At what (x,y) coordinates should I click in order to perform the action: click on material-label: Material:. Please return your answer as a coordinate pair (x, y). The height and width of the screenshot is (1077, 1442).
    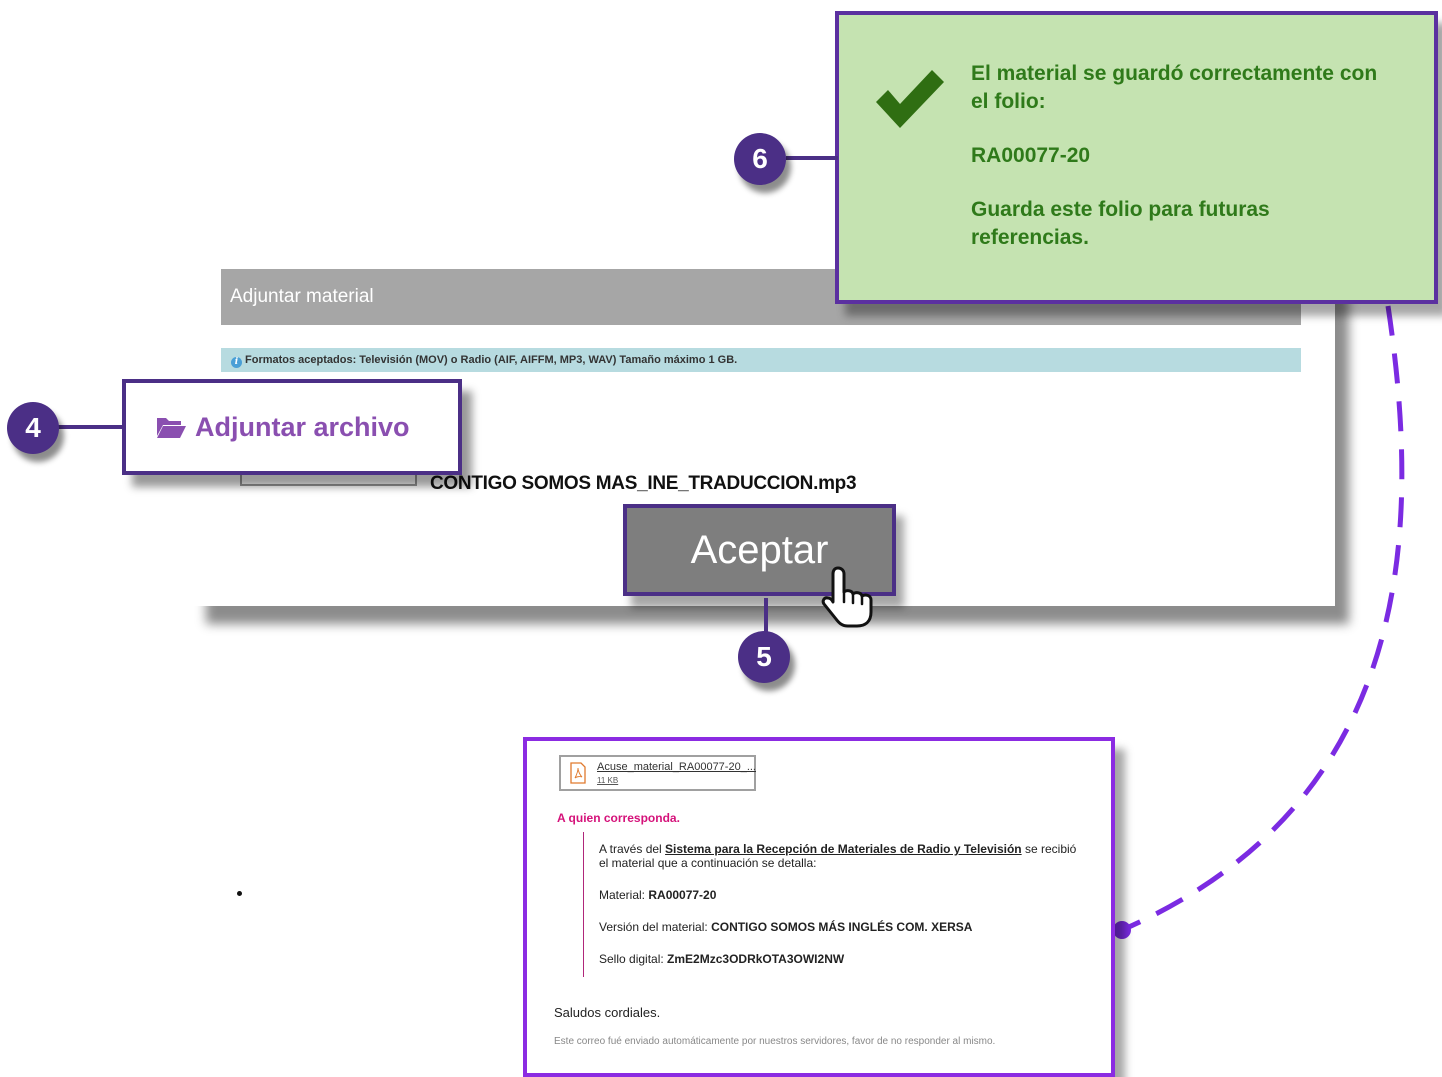
    Looking at the image, I should click on (624, 895).